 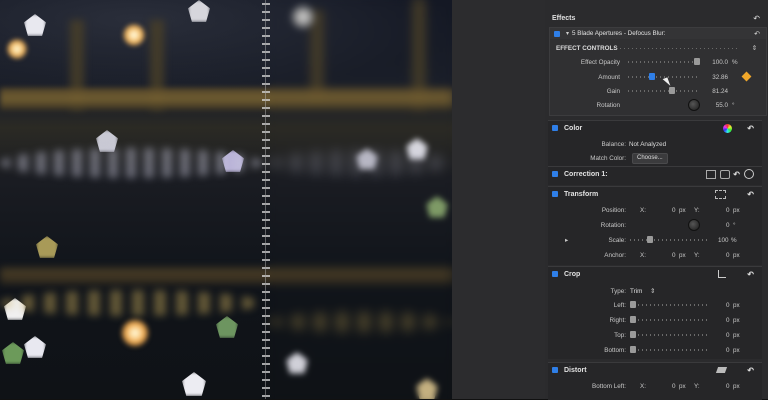 I want to click on shape-mask-icon, so click(x=725, y=174).